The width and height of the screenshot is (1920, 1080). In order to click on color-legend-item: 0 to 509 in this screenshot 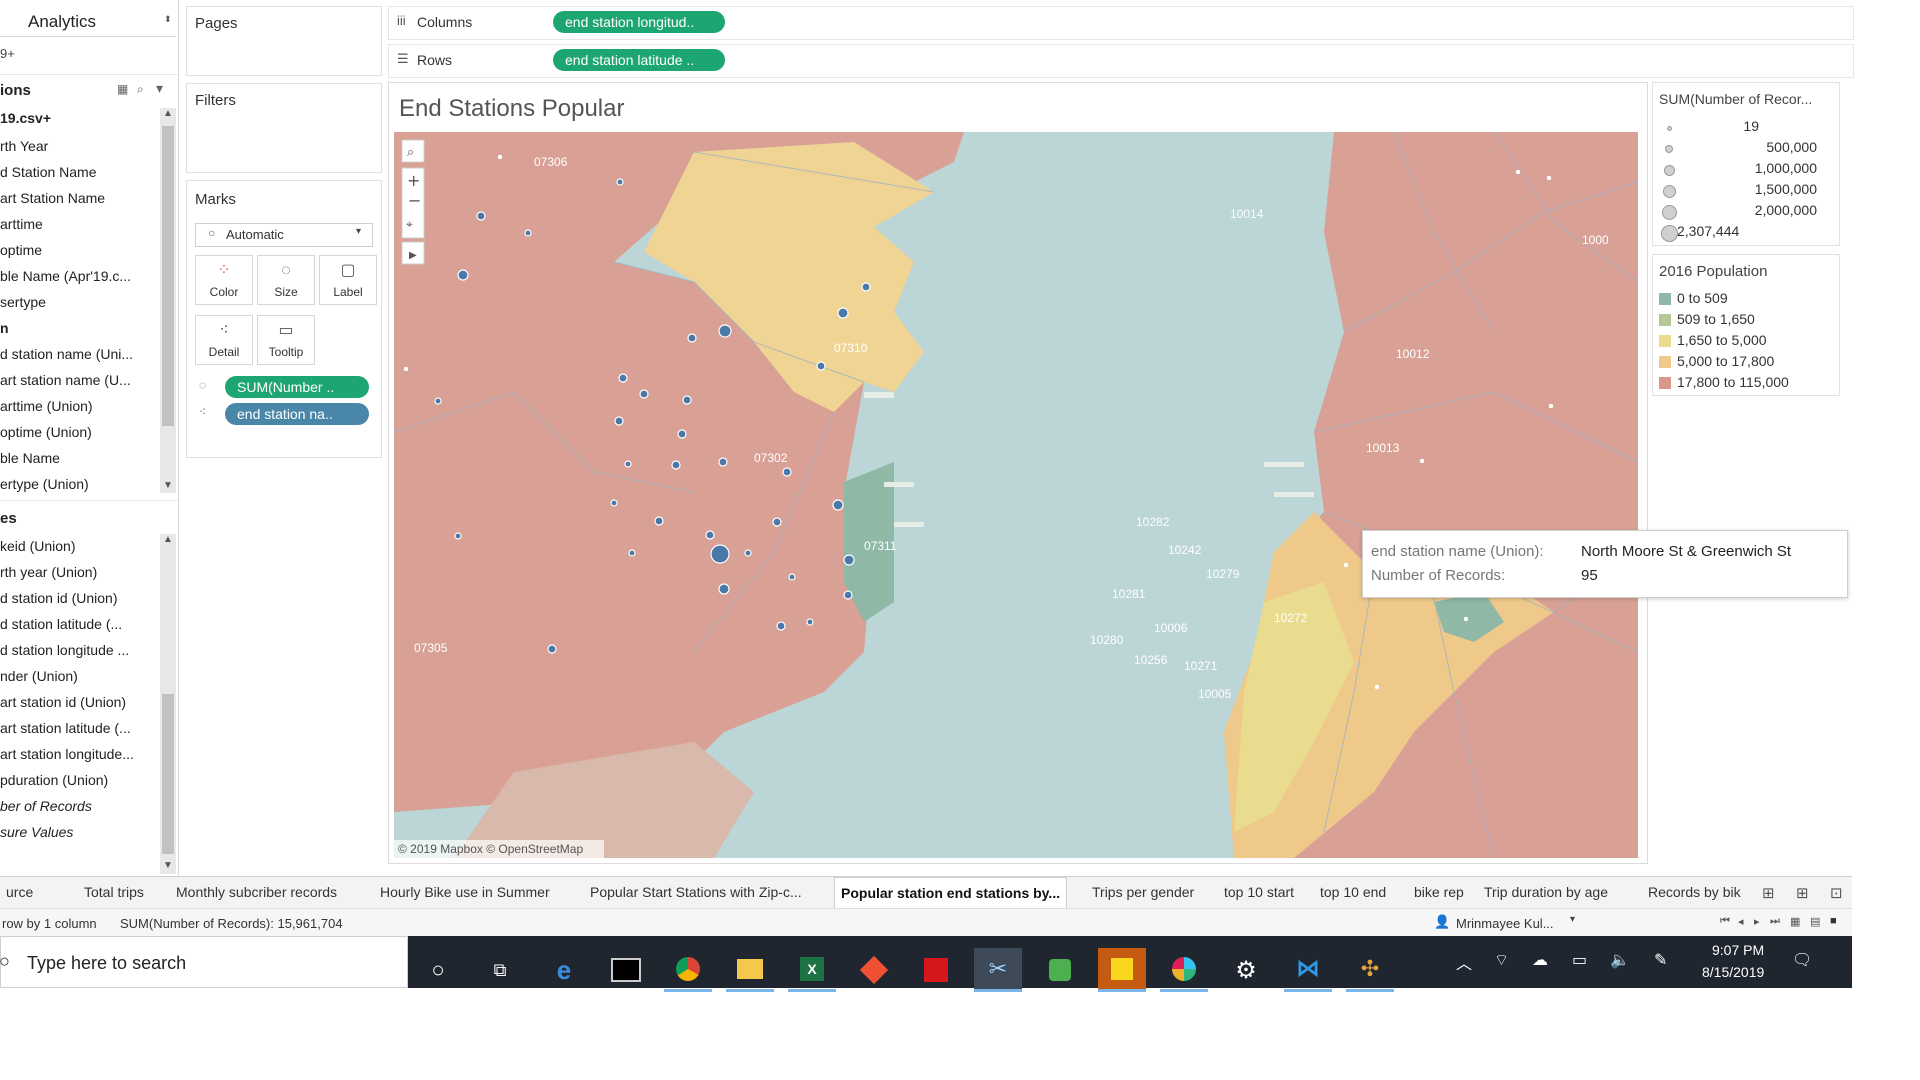, I will do `click(1746, 299)`.